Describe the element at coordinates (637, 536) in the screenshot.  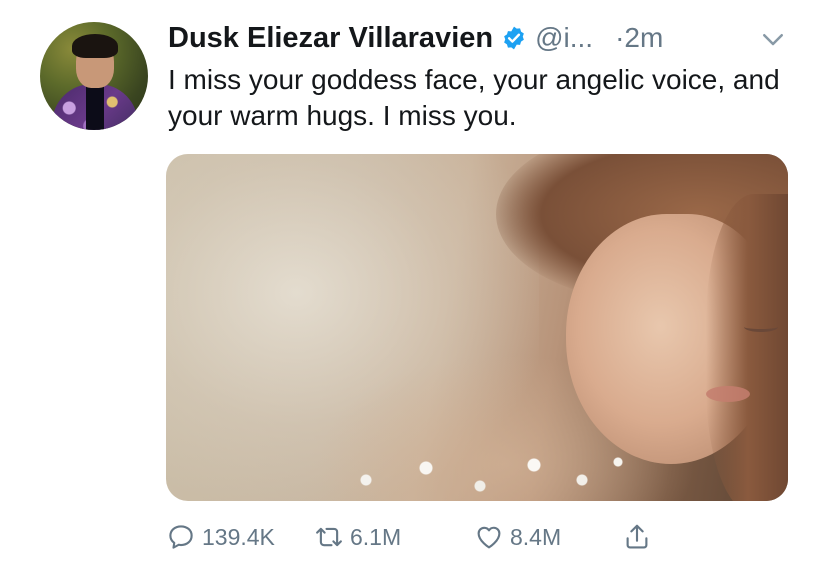
I see `share-icon` at that location.